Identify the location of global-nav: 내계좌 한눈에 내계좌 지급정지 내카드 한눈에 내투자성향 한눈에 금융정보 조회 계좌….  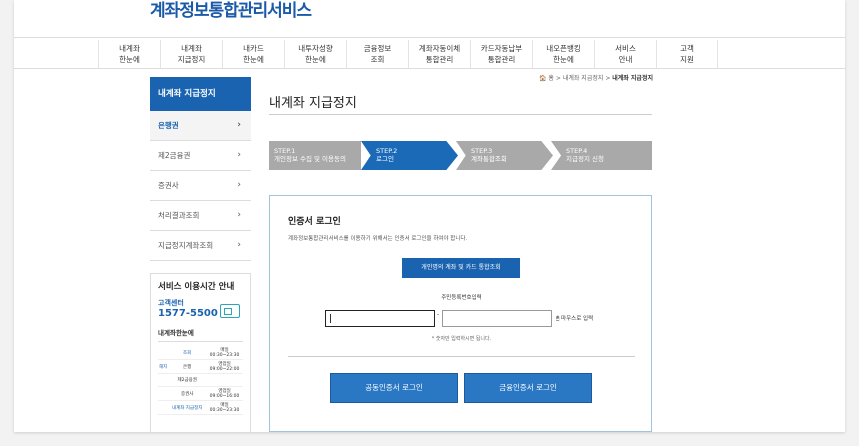
(429, 53).